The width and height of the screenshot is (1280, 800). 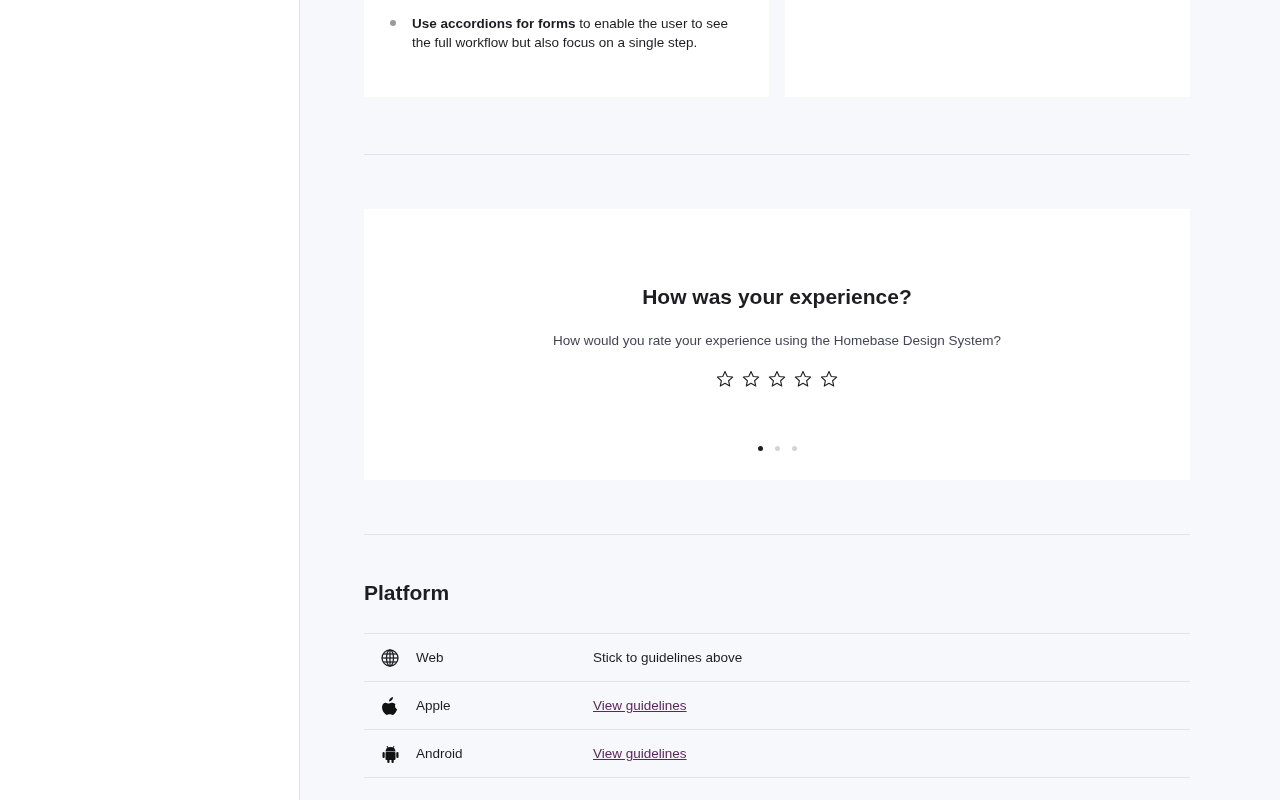 I want to click on android-icon, so click(x=390, y=753).